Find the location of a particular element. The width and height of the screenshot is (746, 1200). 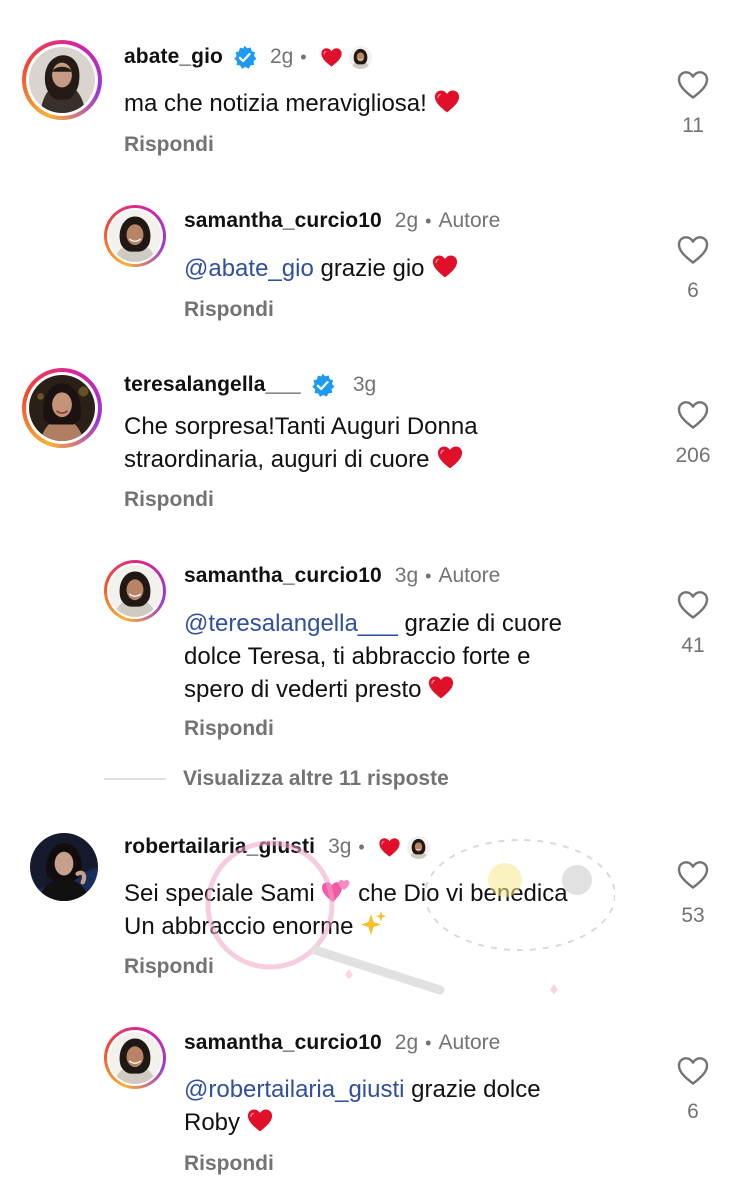

username: teresalangella___ is located at coordinates (212, 385).